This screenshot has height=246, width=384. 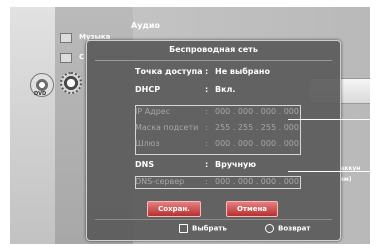 I want to click on access-point-row: Точка доступа: Не выбрано, so click(x=202, y=71).